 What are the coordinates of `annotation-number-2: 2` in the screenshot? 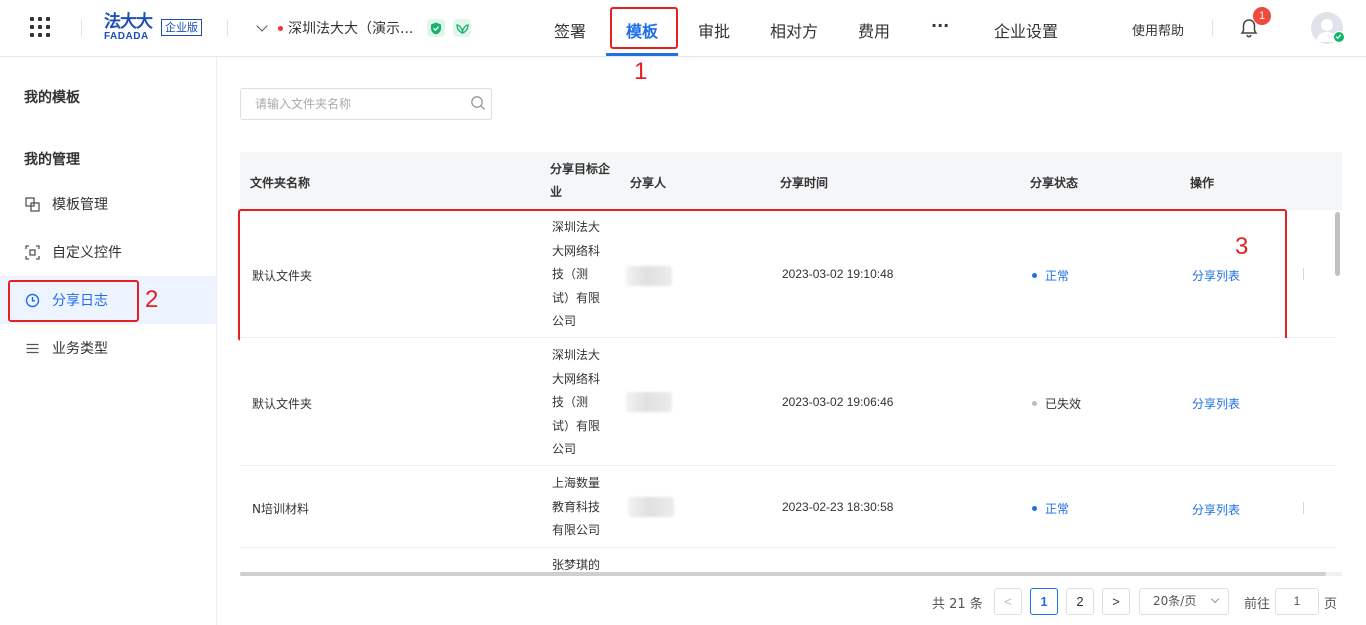 It's located at (152, 299).